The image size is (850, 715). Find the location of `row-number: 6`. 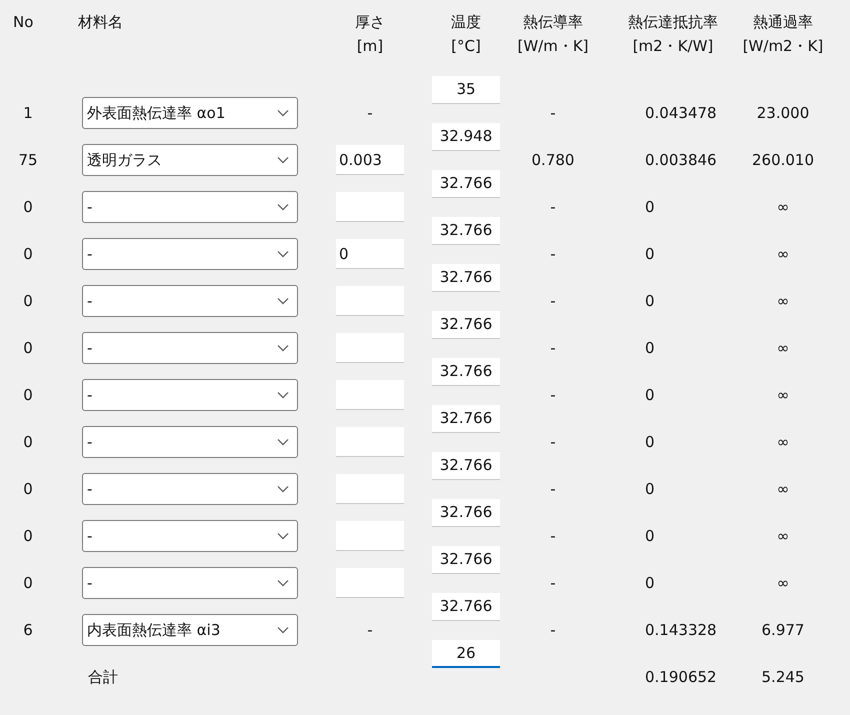

row-number: 6 is located at coordinates (28, 630).